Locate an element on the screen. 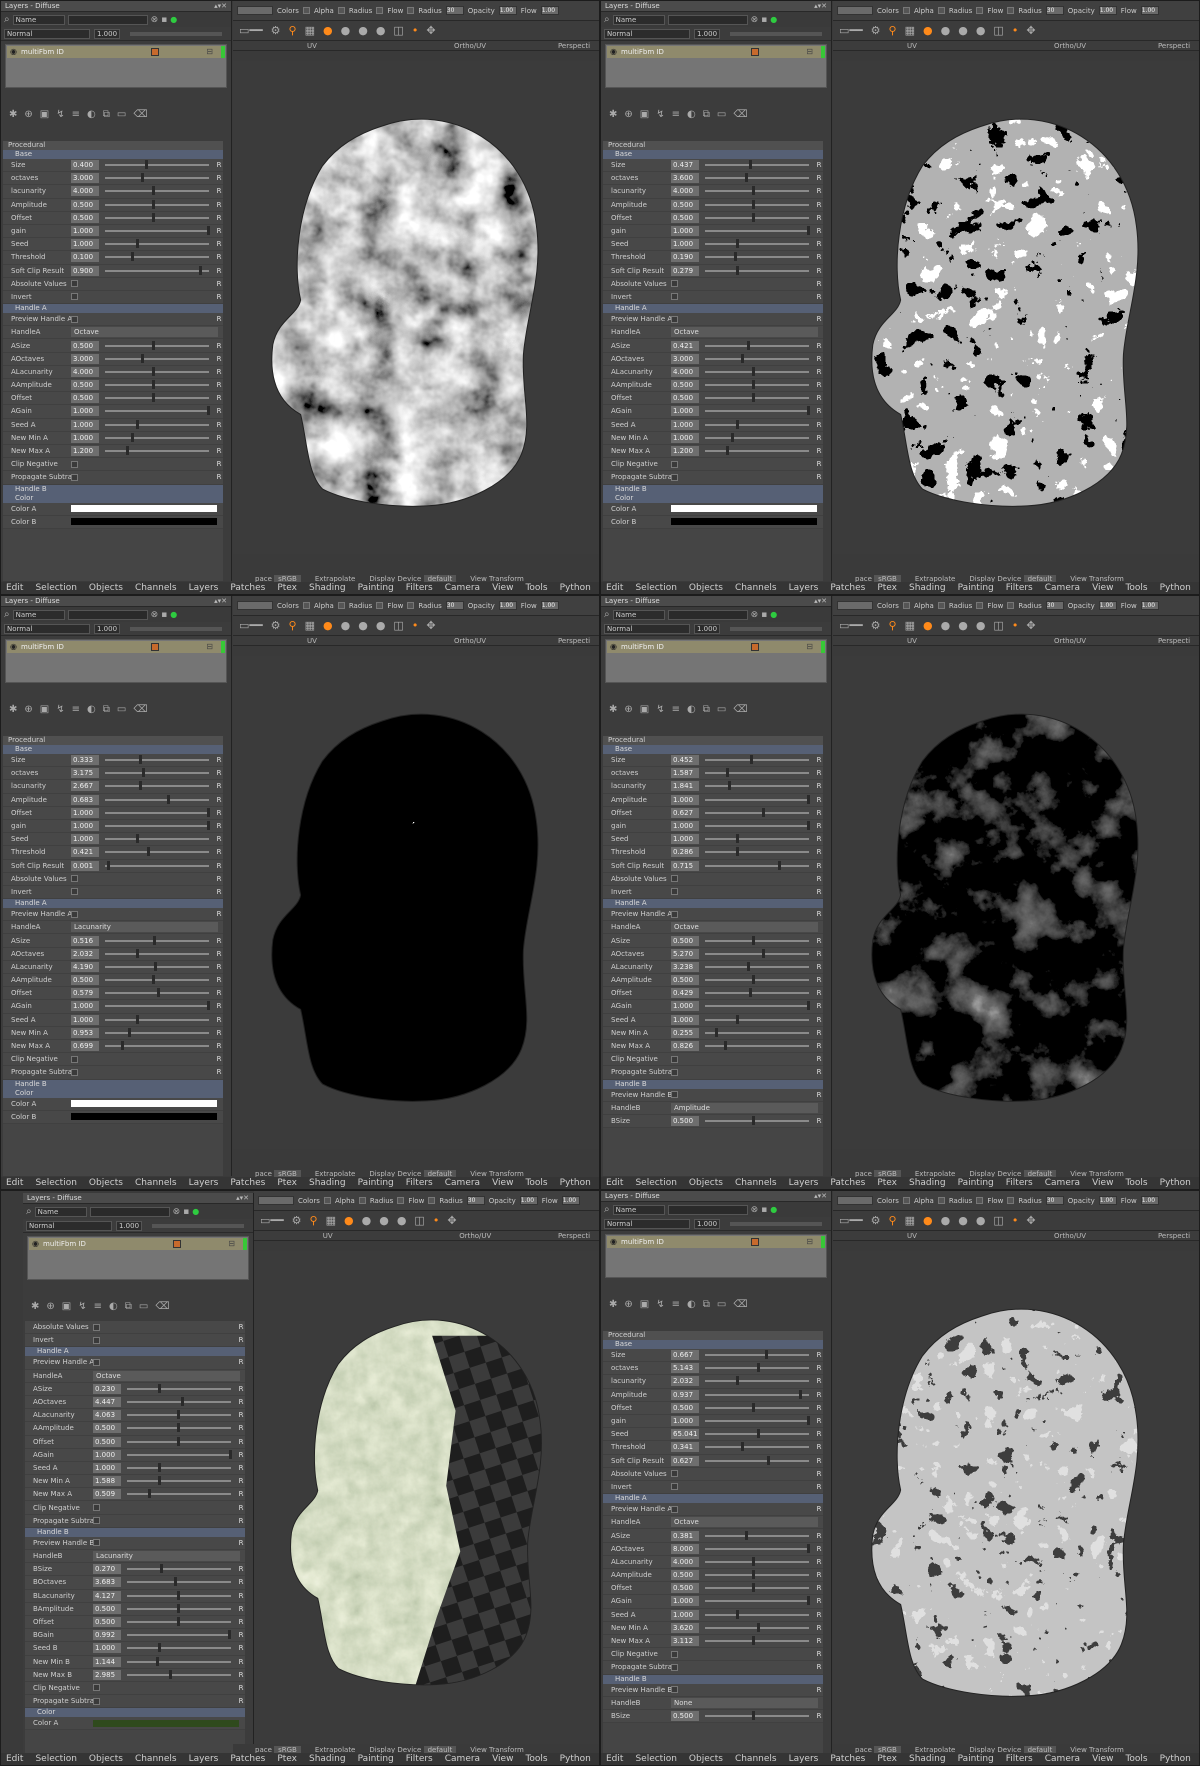  search-icon: ⌕ is located at coordinates (607, 614).